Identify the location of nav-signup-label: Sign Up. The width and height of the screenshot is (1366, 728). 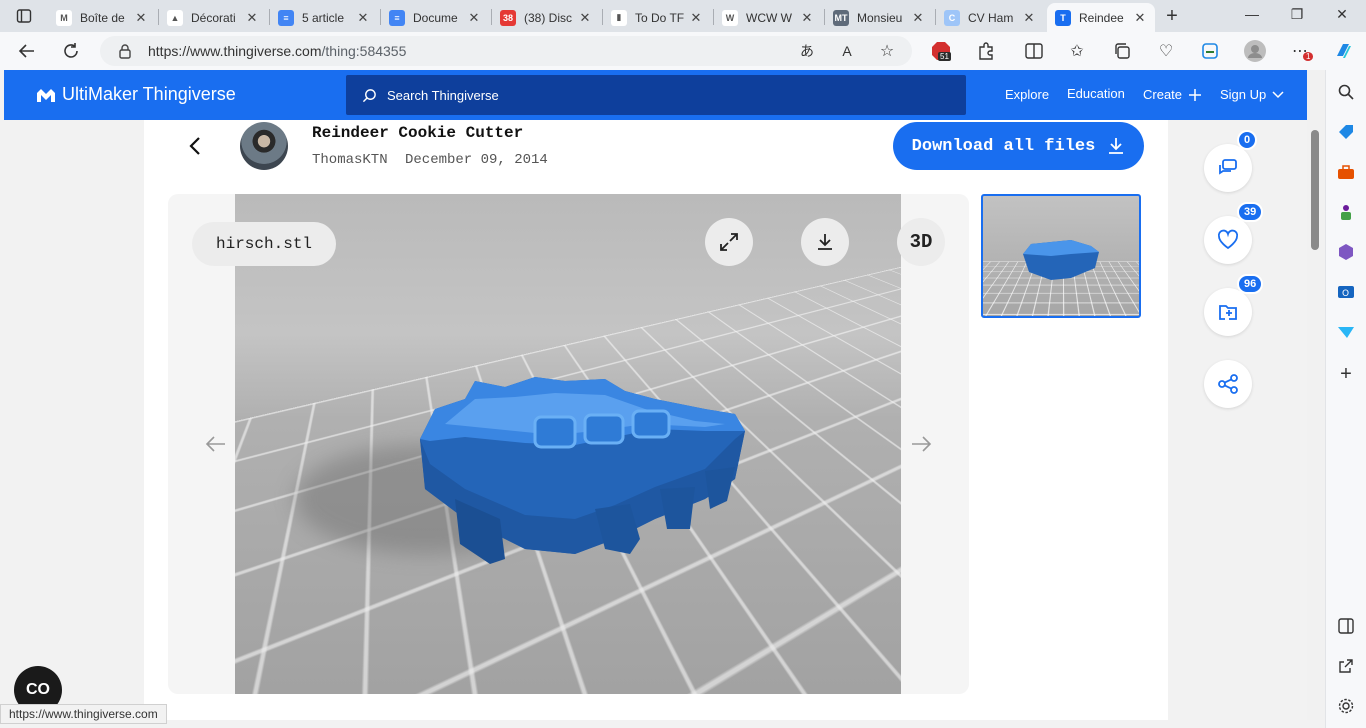
(1243, 94).